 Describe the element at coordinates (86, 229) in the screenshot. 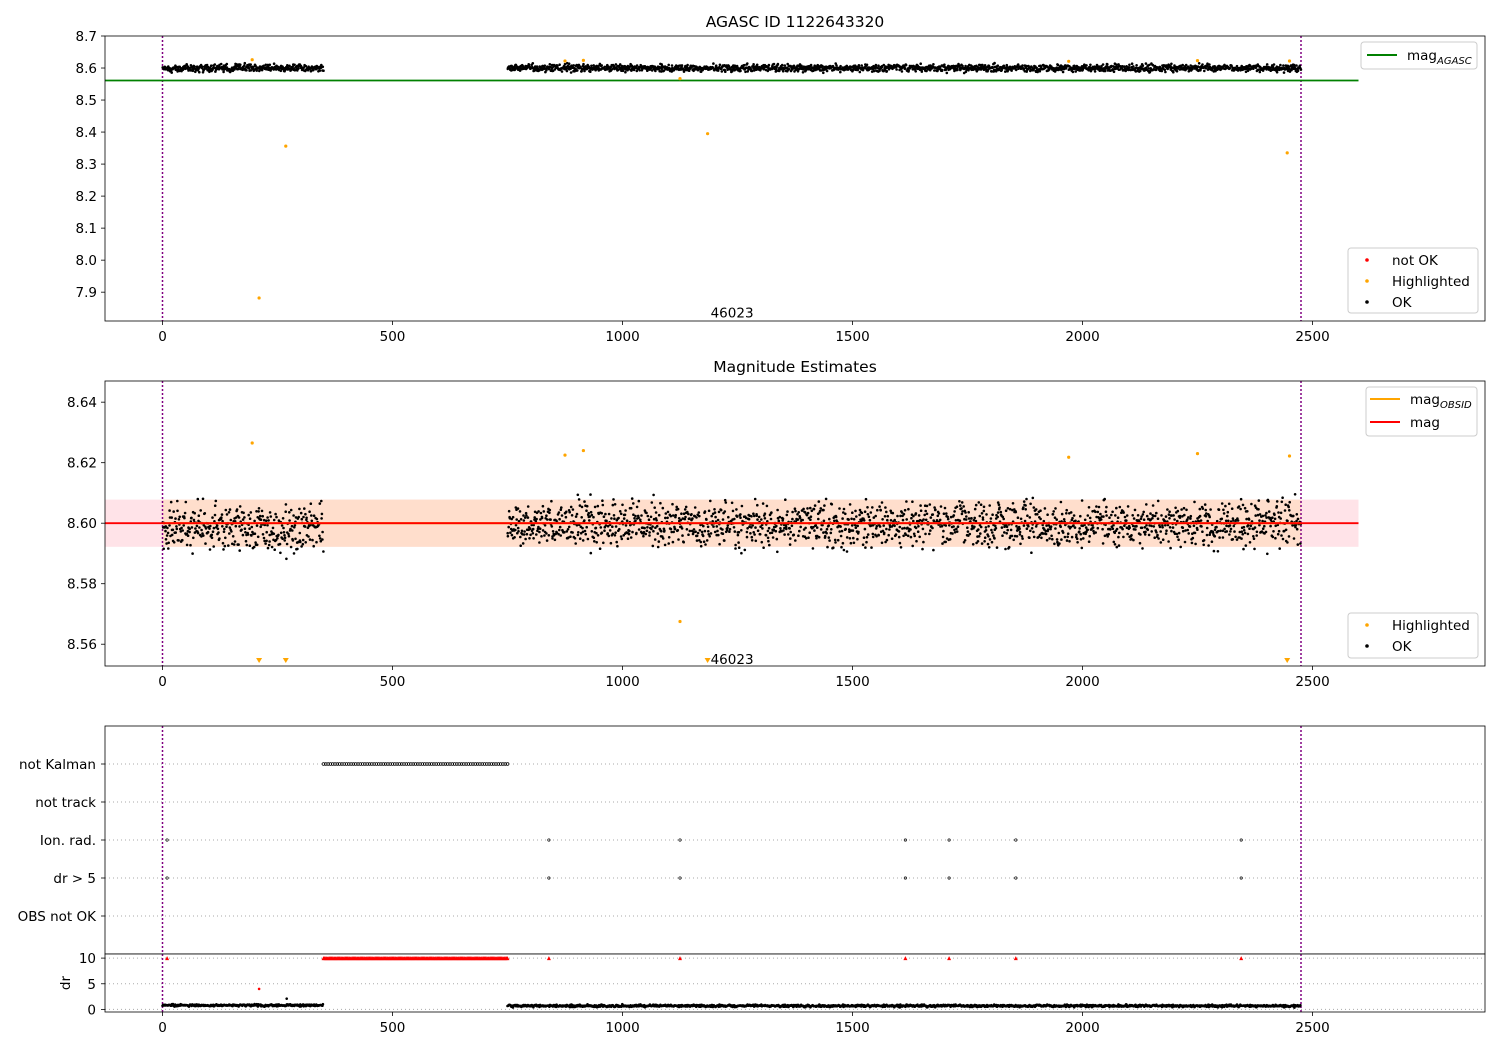

I see `y-tick-label: 8.1` at that location.